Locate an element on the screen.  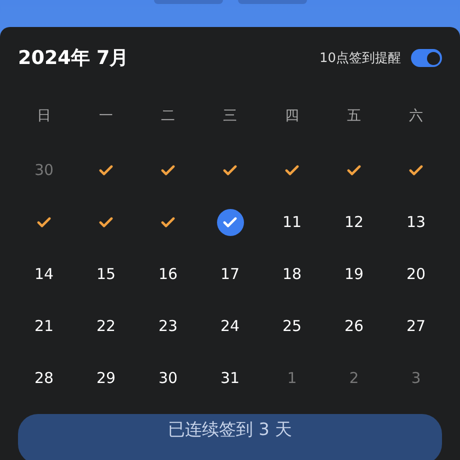
day-number: 19 is located at coordinates (354, 274).